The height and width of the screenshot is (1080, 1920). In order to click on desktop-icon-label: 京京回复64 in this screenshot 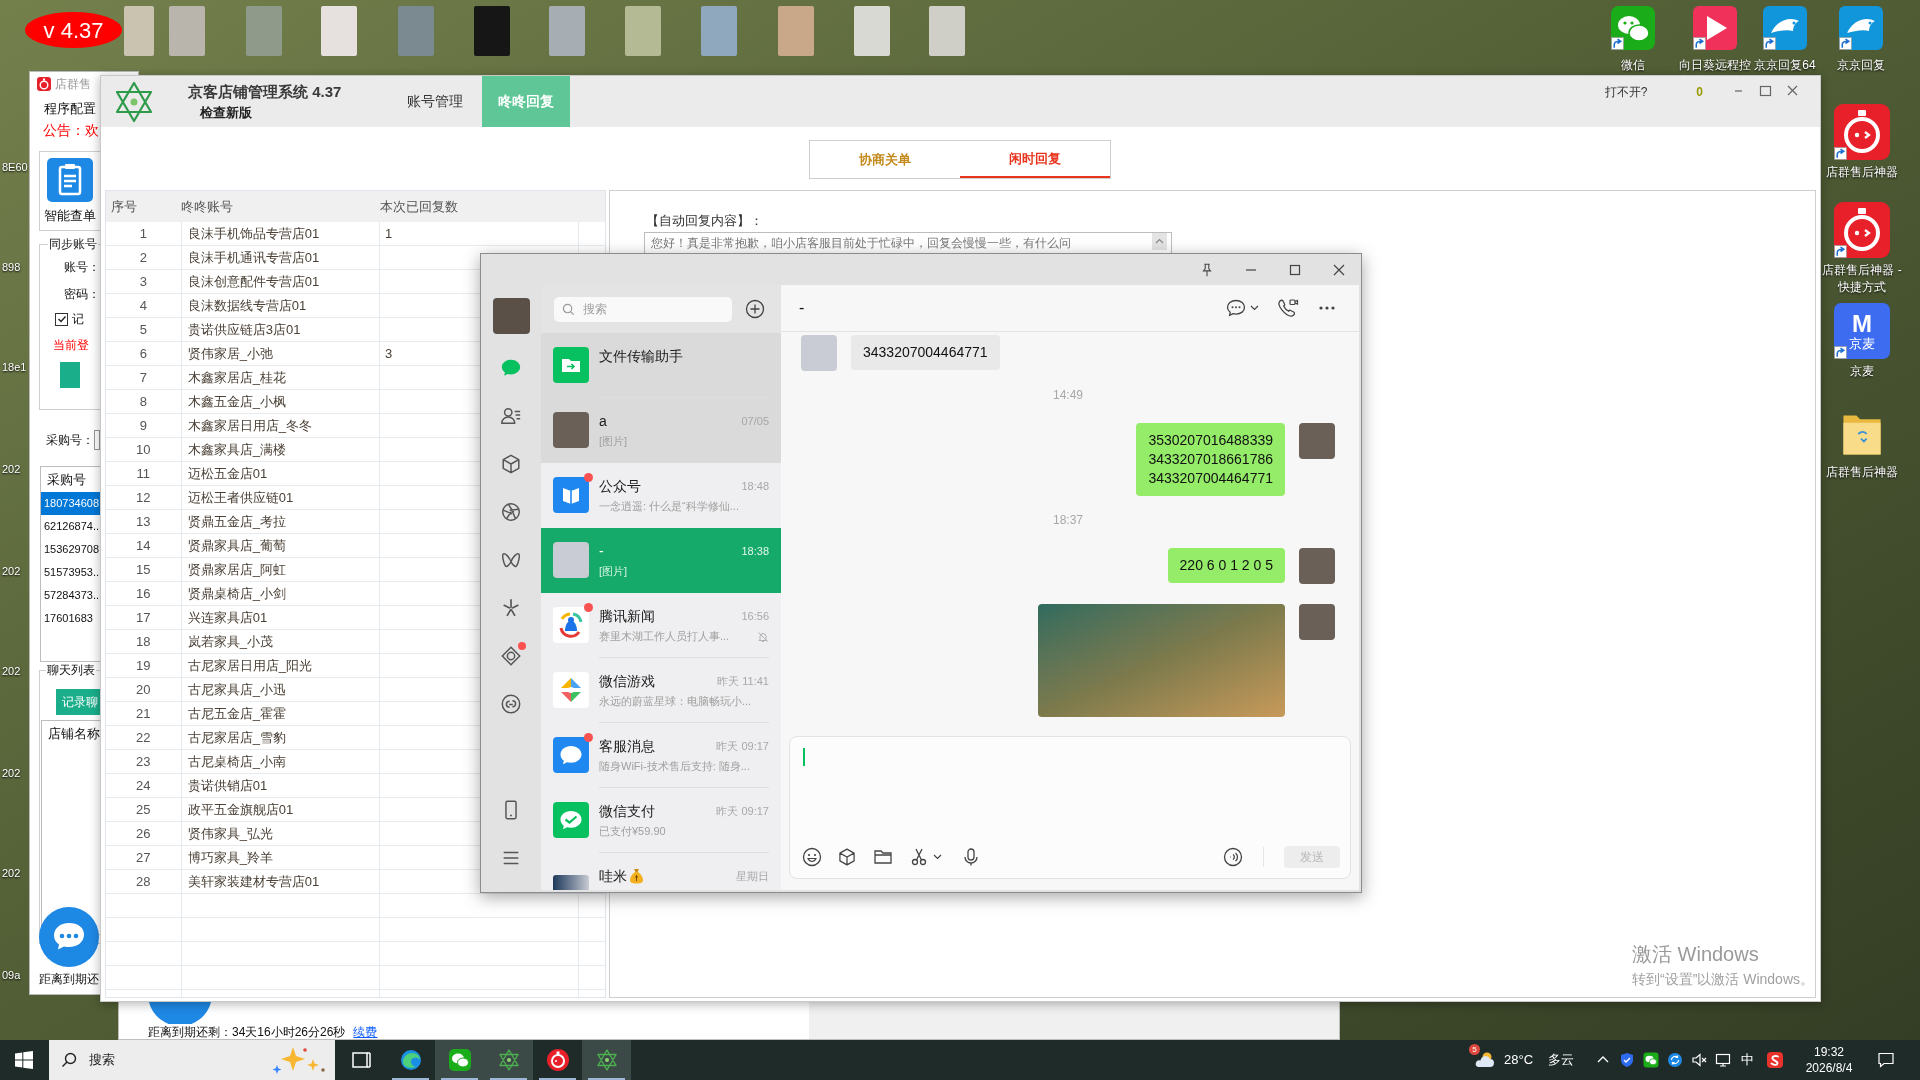, I will do `click(1785, 65)`.